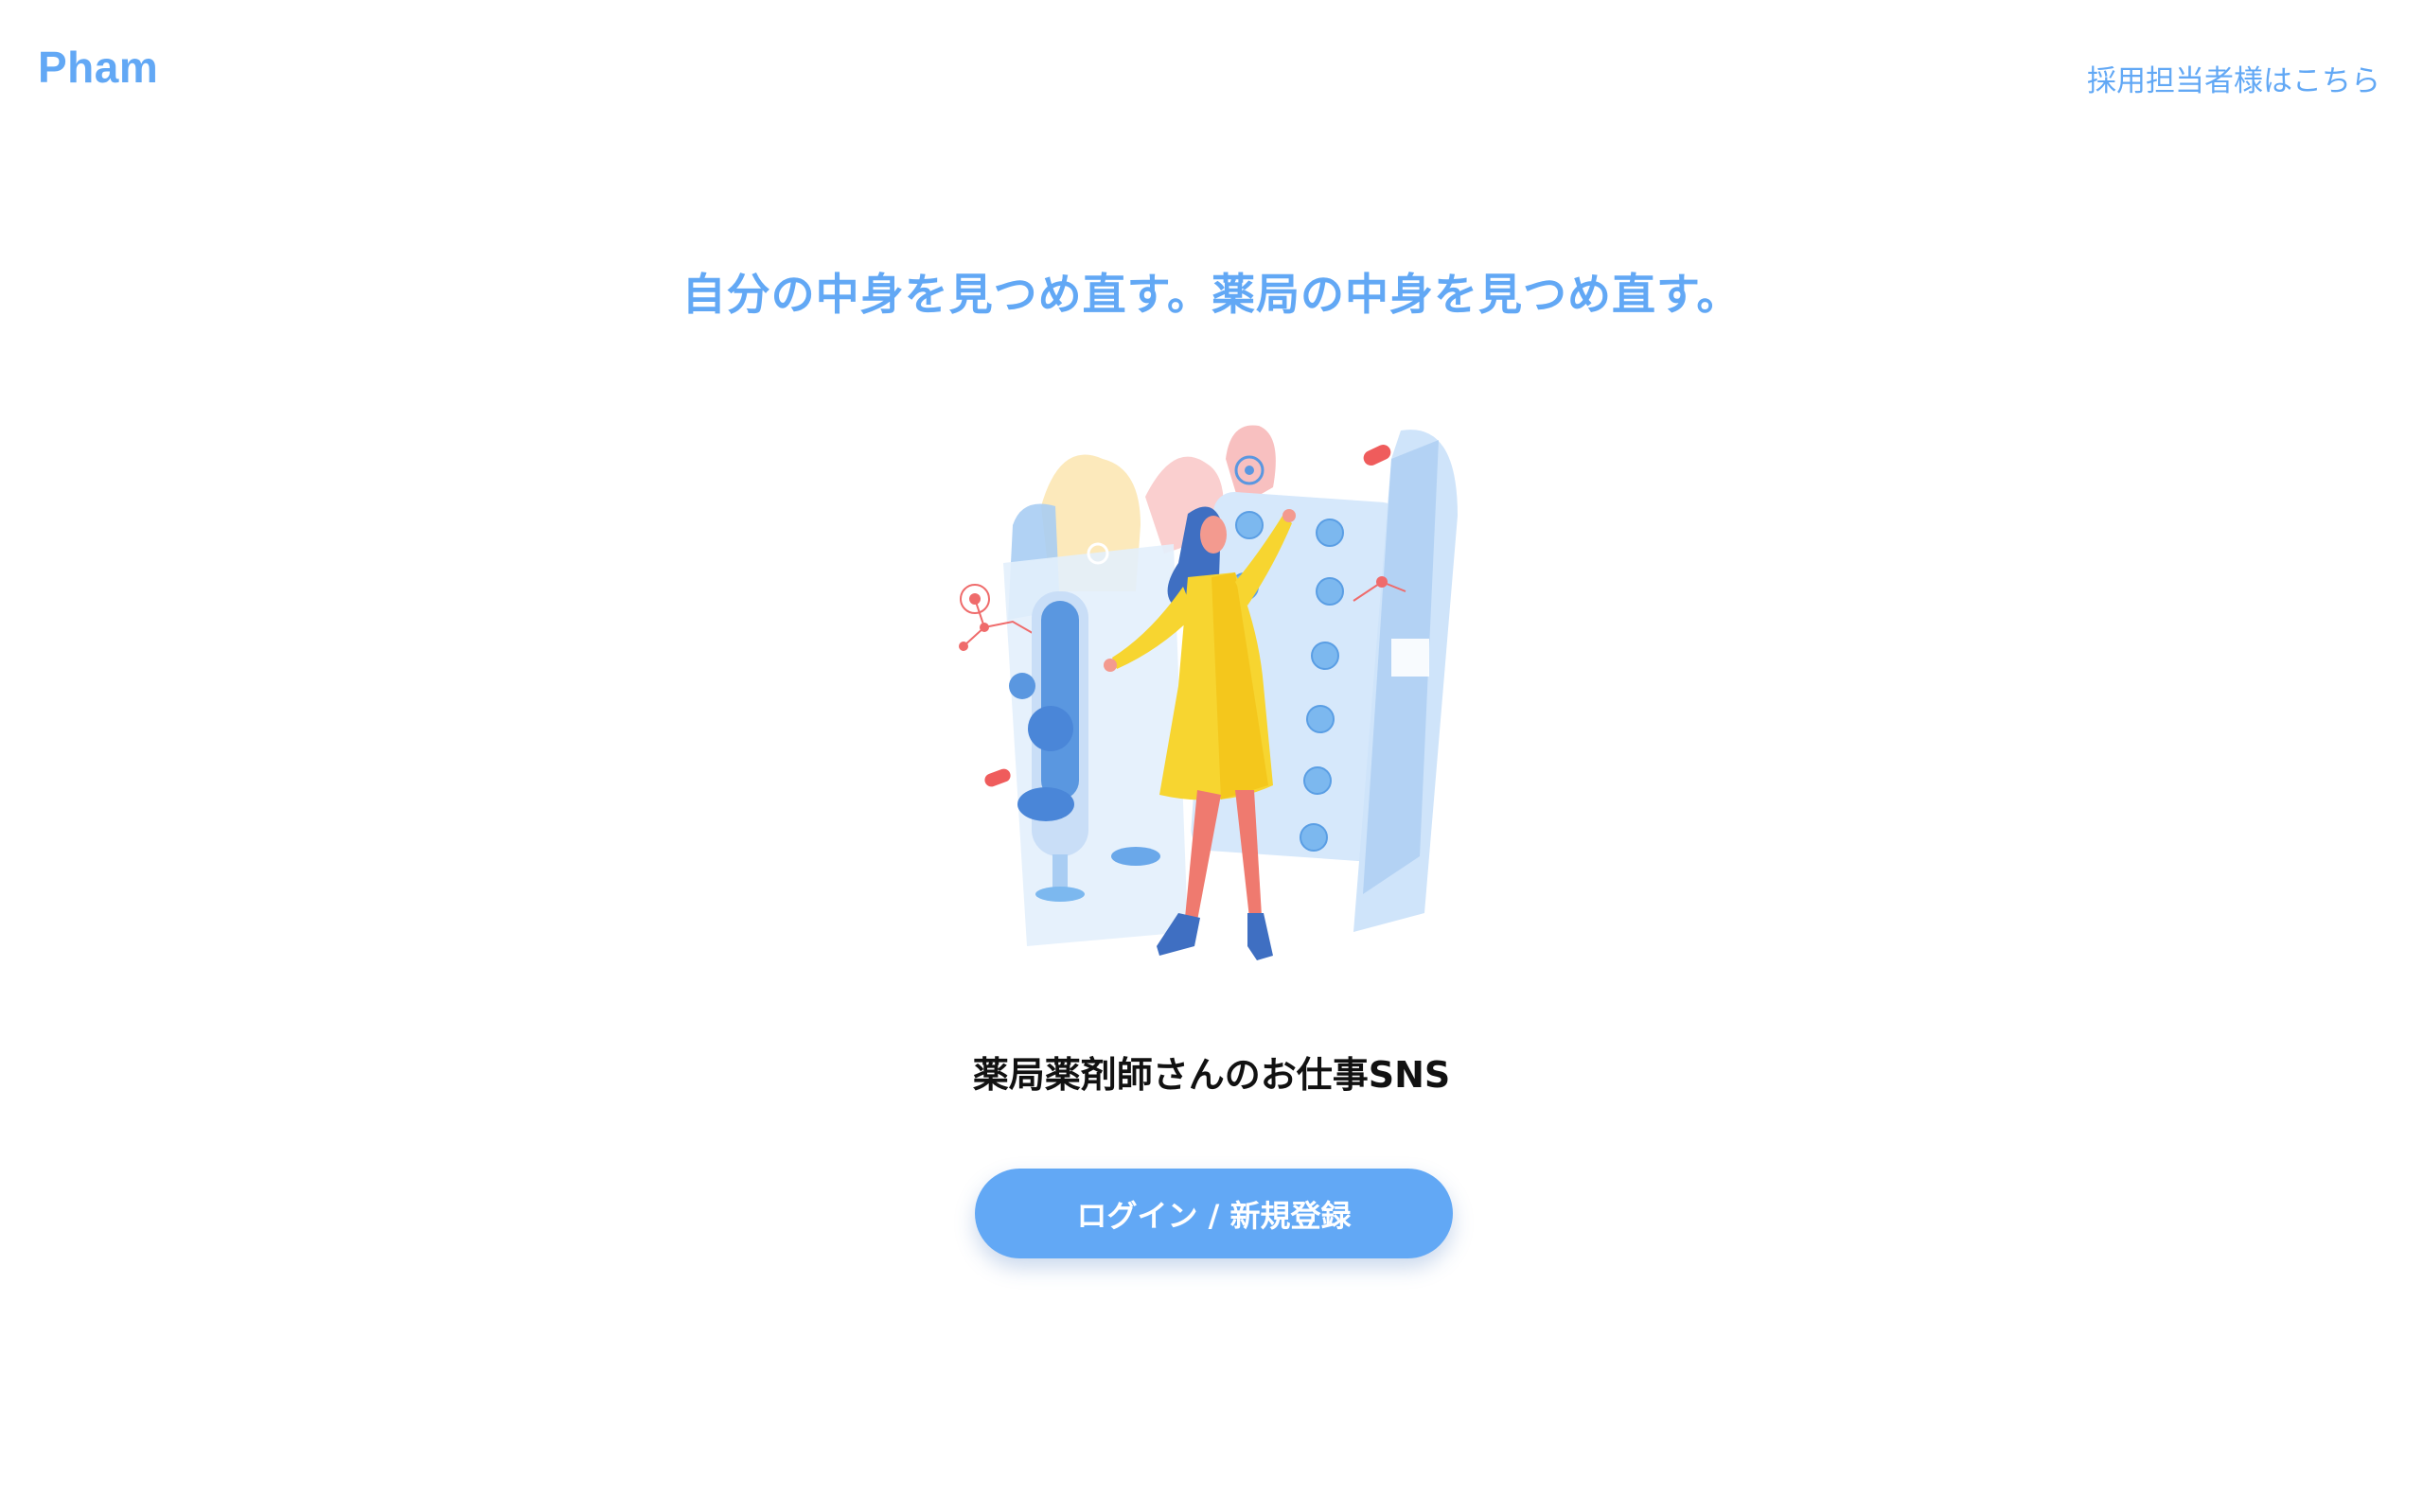 This screenshot has height=1512, width=2423. I want to click on pharmacist-illustration, so click(1208, 692).